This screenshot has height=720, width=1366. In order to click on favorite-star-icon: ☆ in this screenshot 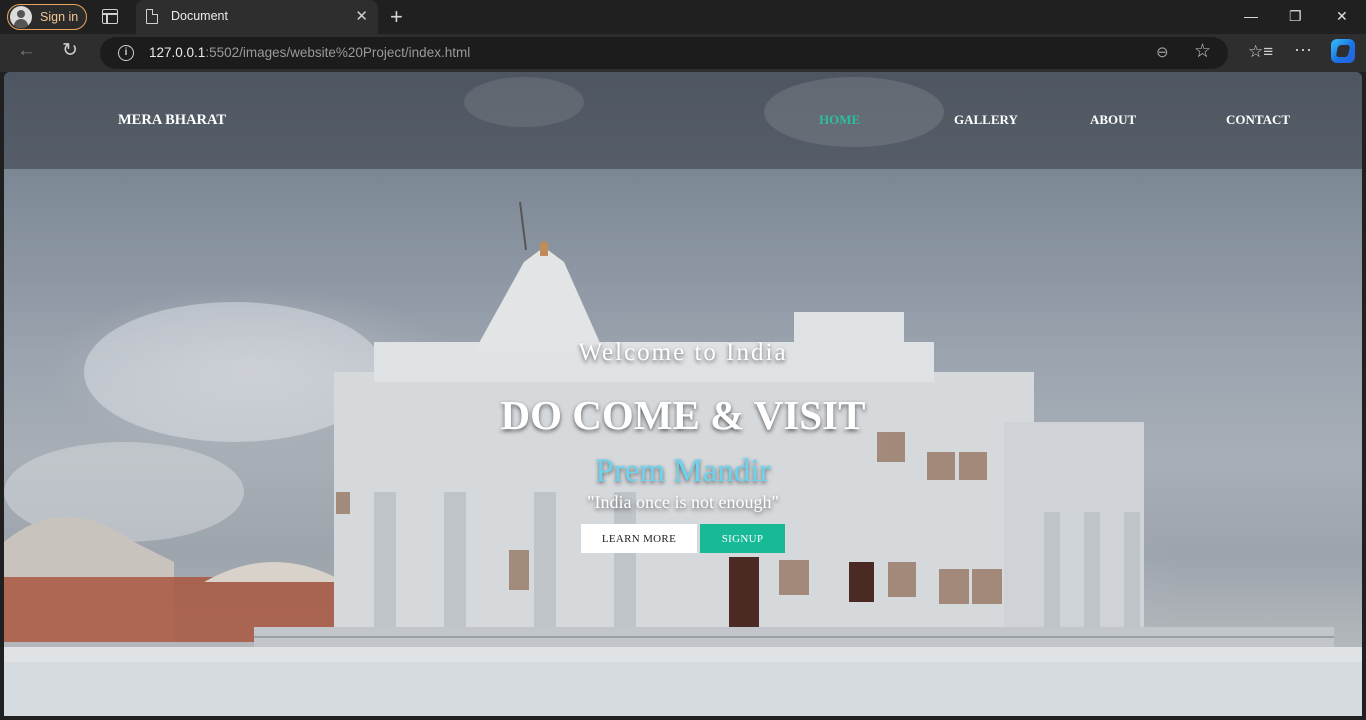, I will do `click(1202, 51)`.